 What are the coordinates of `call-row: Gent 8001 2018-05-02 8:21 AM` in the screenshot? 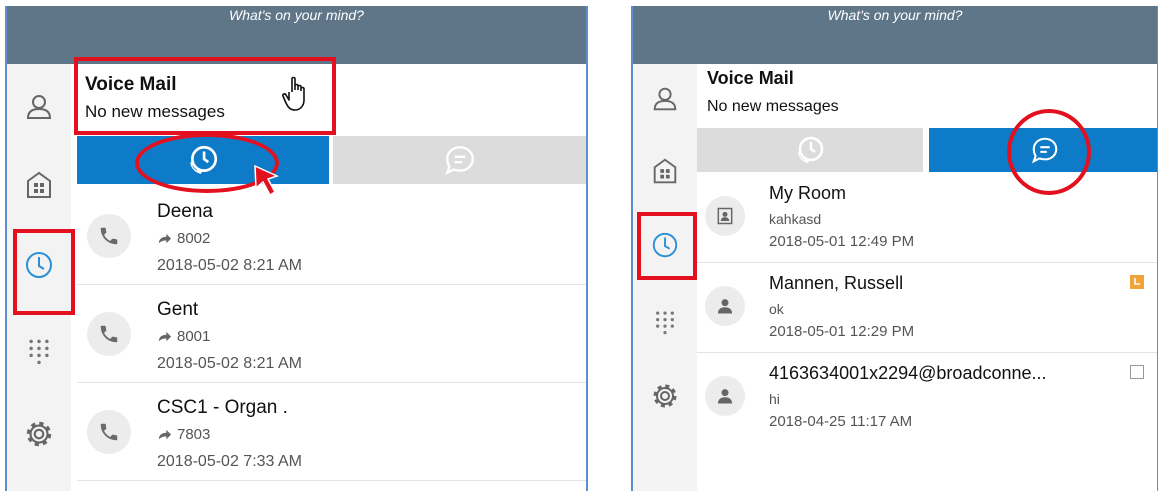 It's located at (331, 334).